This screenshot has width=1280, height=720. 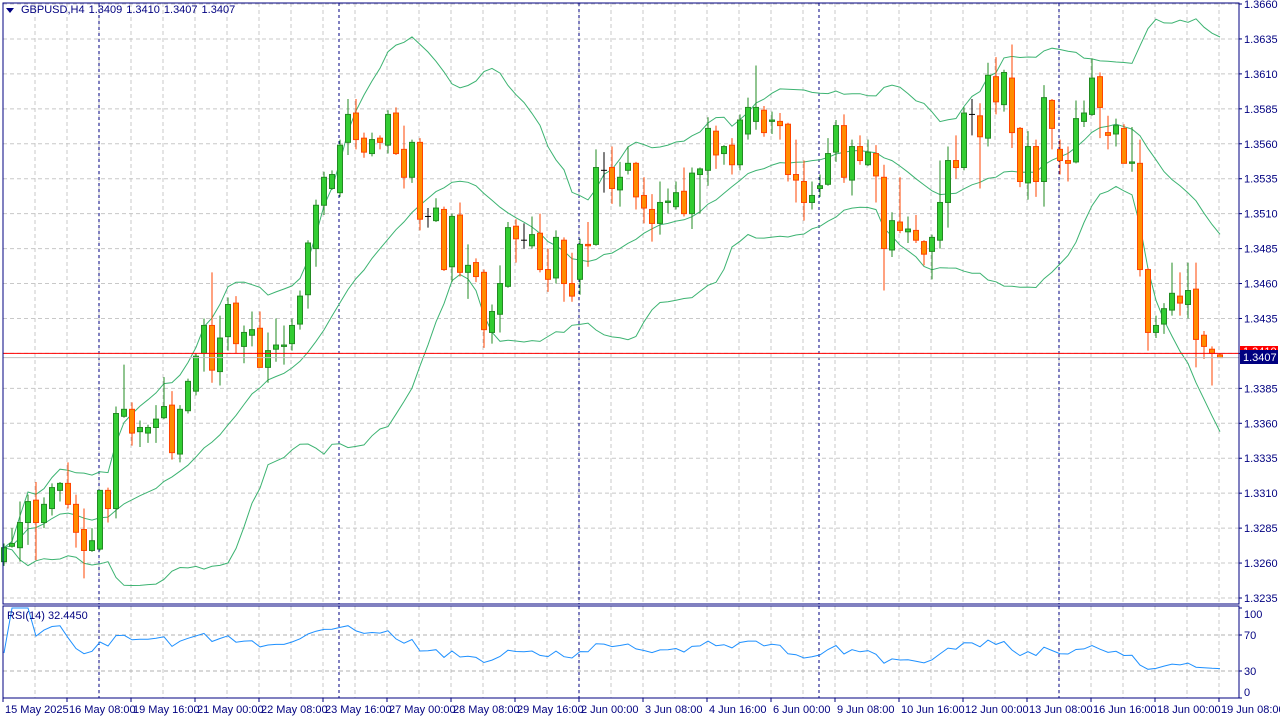 What do you see at coordinates (933, 710) in the screenshot?
I see `time-tick-label: 10 Jun 16:00` at bounding box center [933, 710].